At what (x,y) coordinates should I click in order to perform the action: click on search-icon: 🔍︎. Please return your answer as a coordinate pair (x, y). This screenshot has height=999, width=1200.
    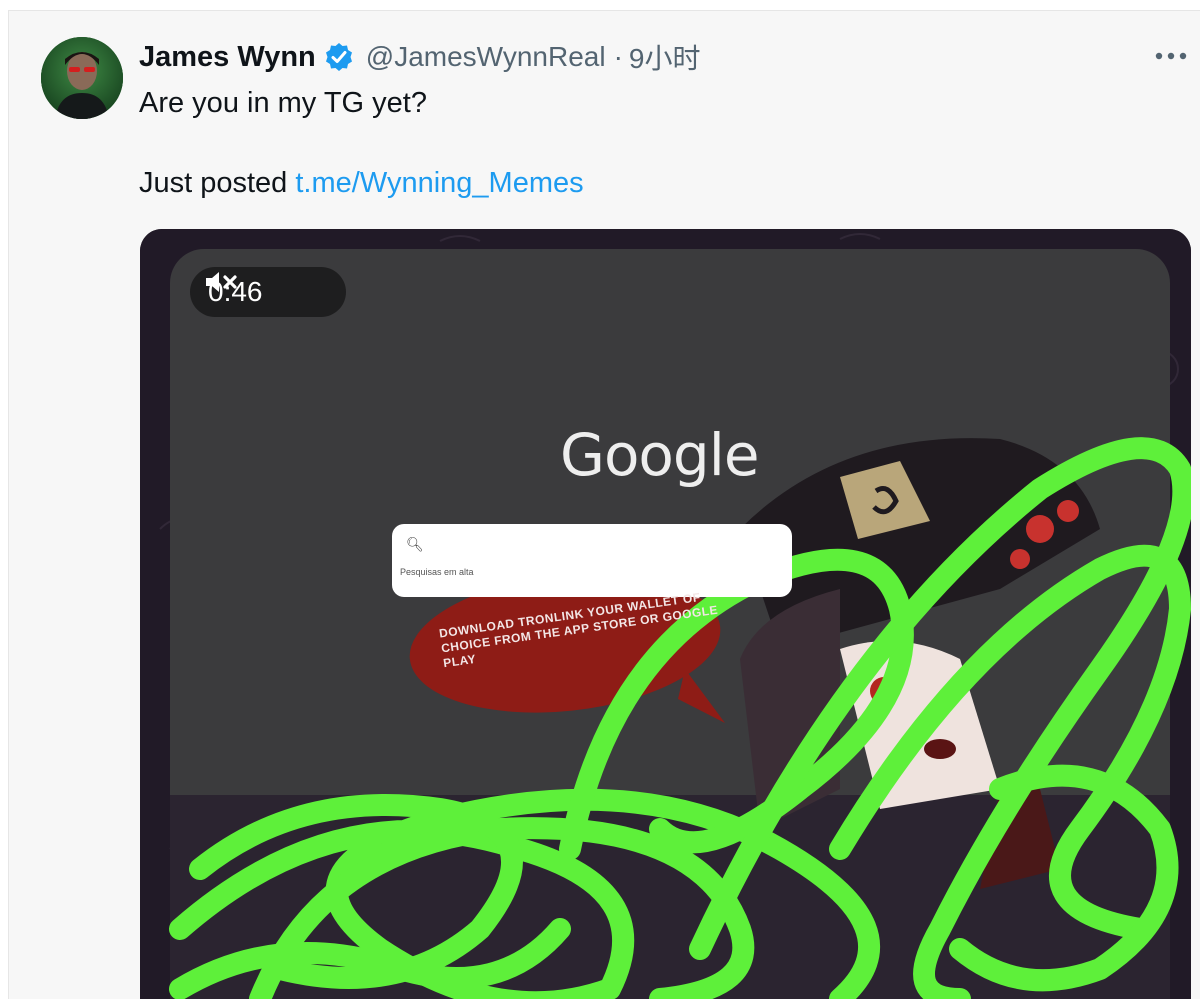
    Looking at the image, I should click on (415, 544).